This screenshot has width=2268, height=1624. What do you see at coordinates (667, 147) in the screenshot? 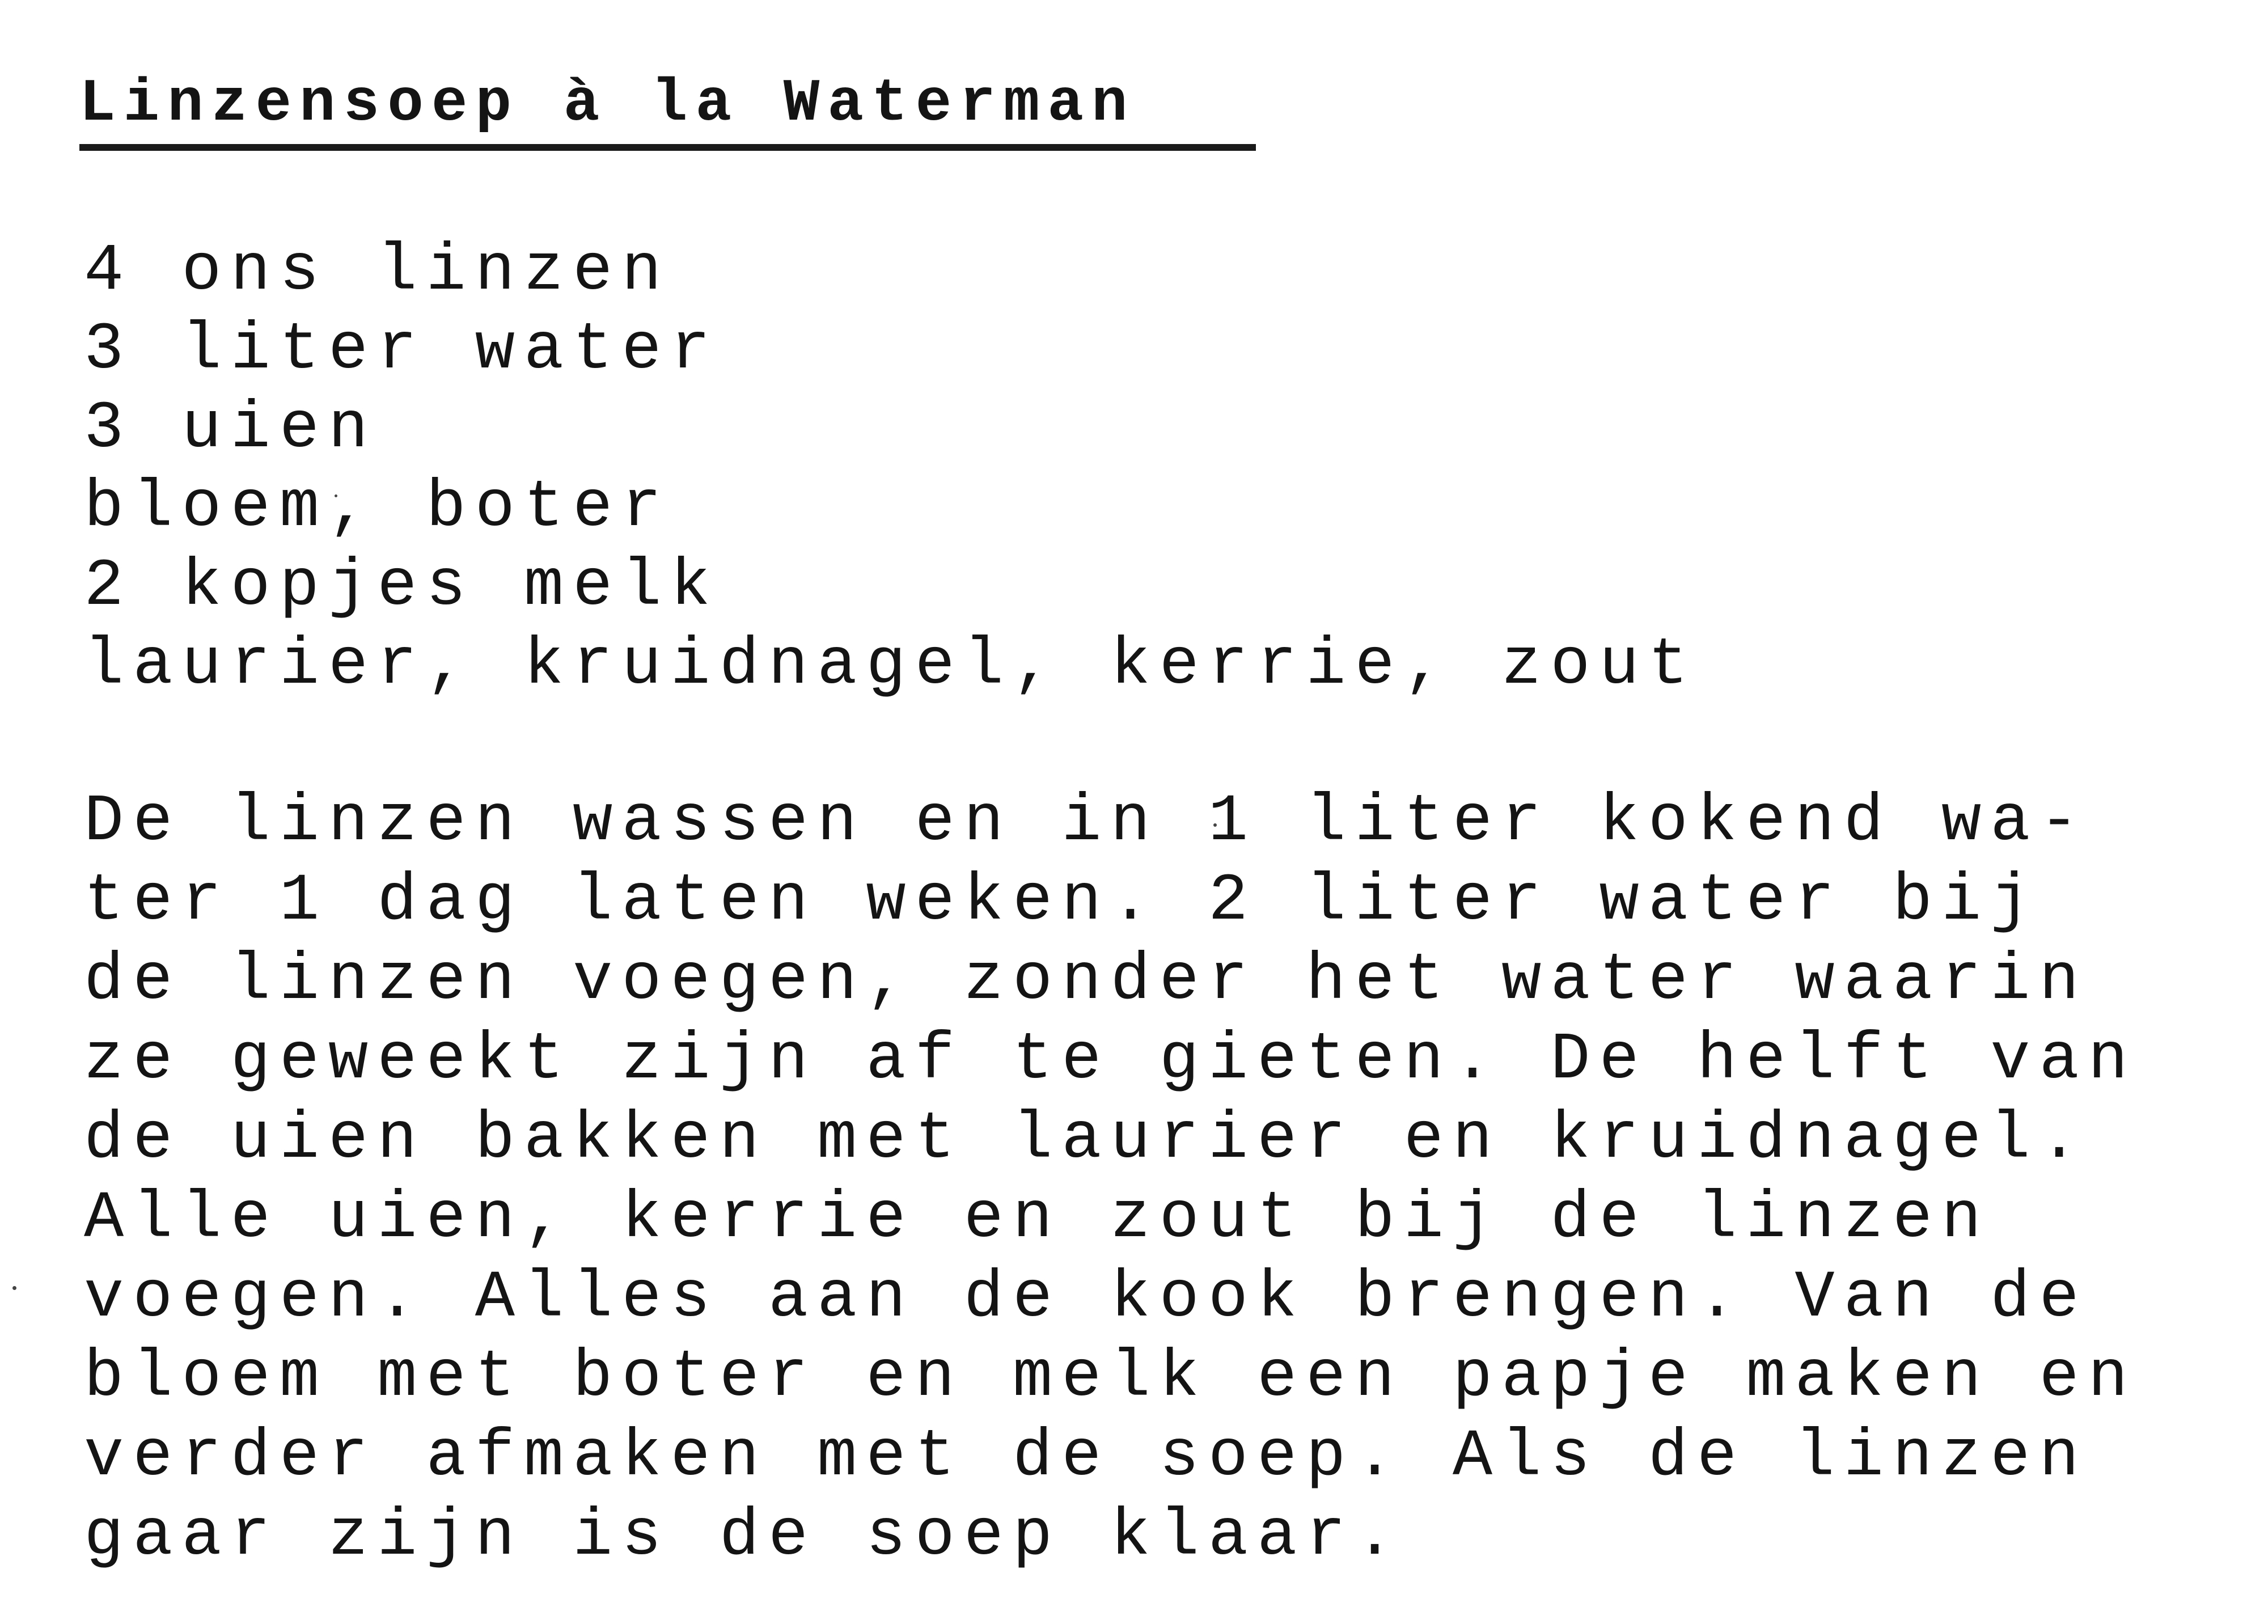
I see `title-underline` at bounding box center [667, 147].